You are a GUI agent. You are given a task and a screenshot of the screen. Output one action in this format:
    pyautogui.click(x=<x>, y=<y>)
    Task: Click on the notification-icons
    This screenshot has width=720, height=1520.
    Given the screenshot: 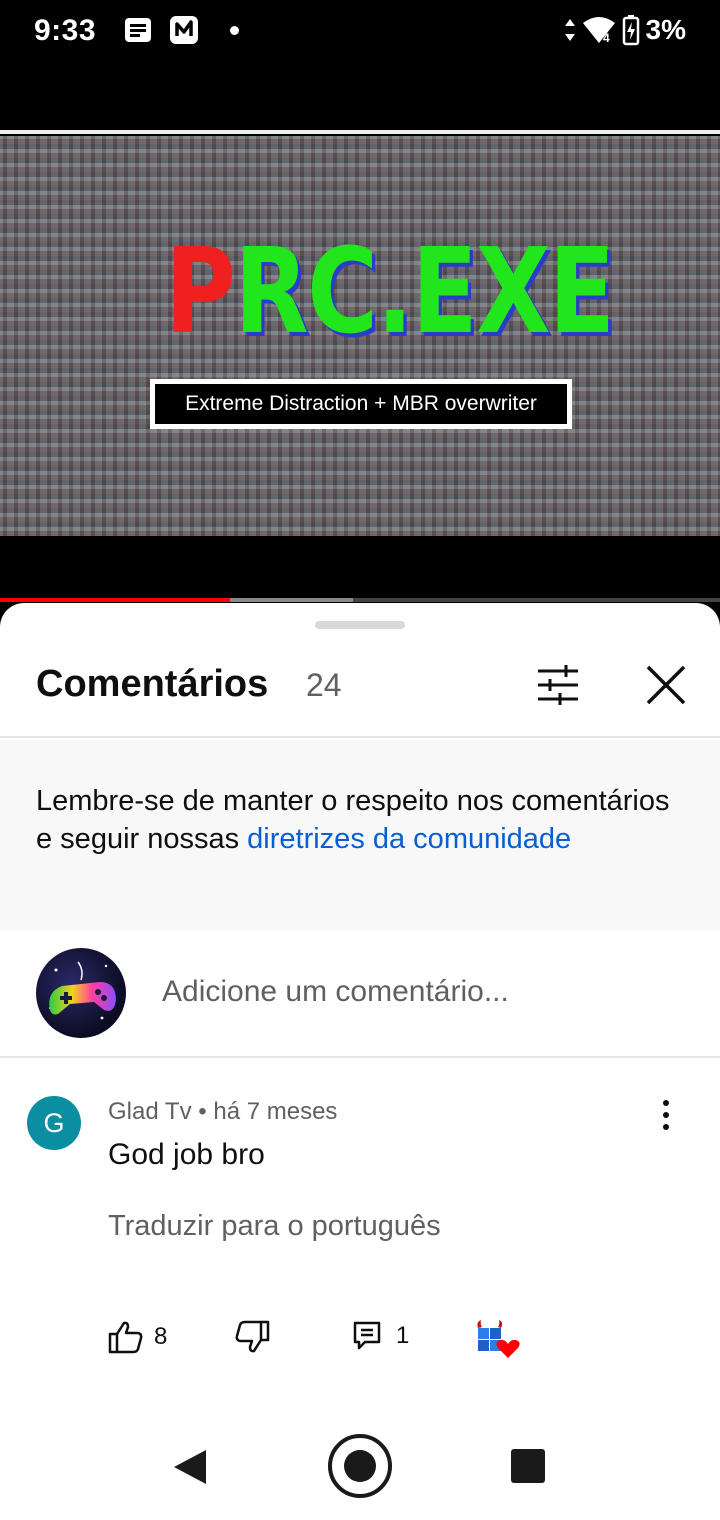 What is the action you would take?
    pyautogui.click(x=180, y=30)
    